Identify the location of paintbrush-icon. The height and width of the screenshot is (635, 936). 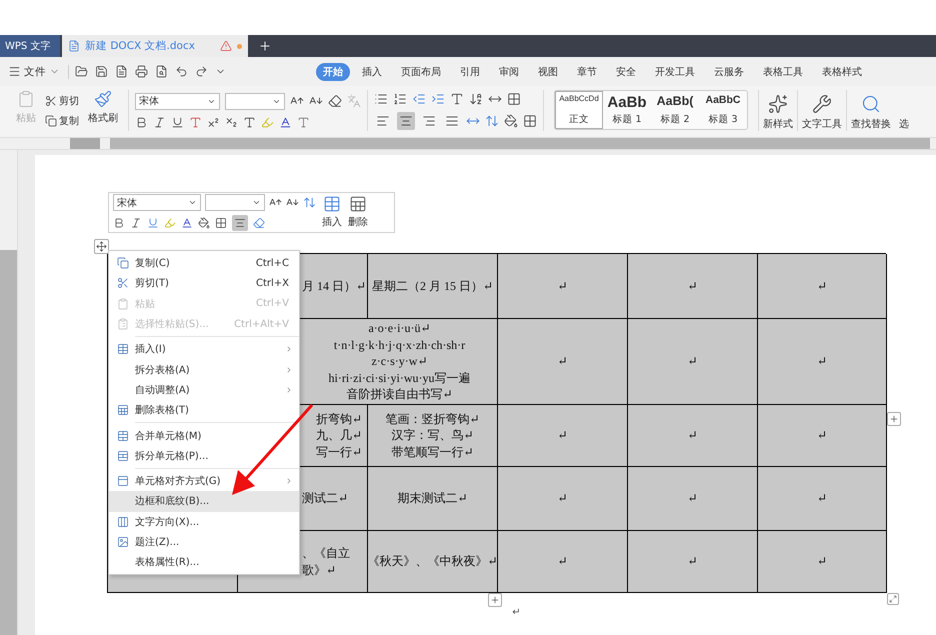
(103, 99).